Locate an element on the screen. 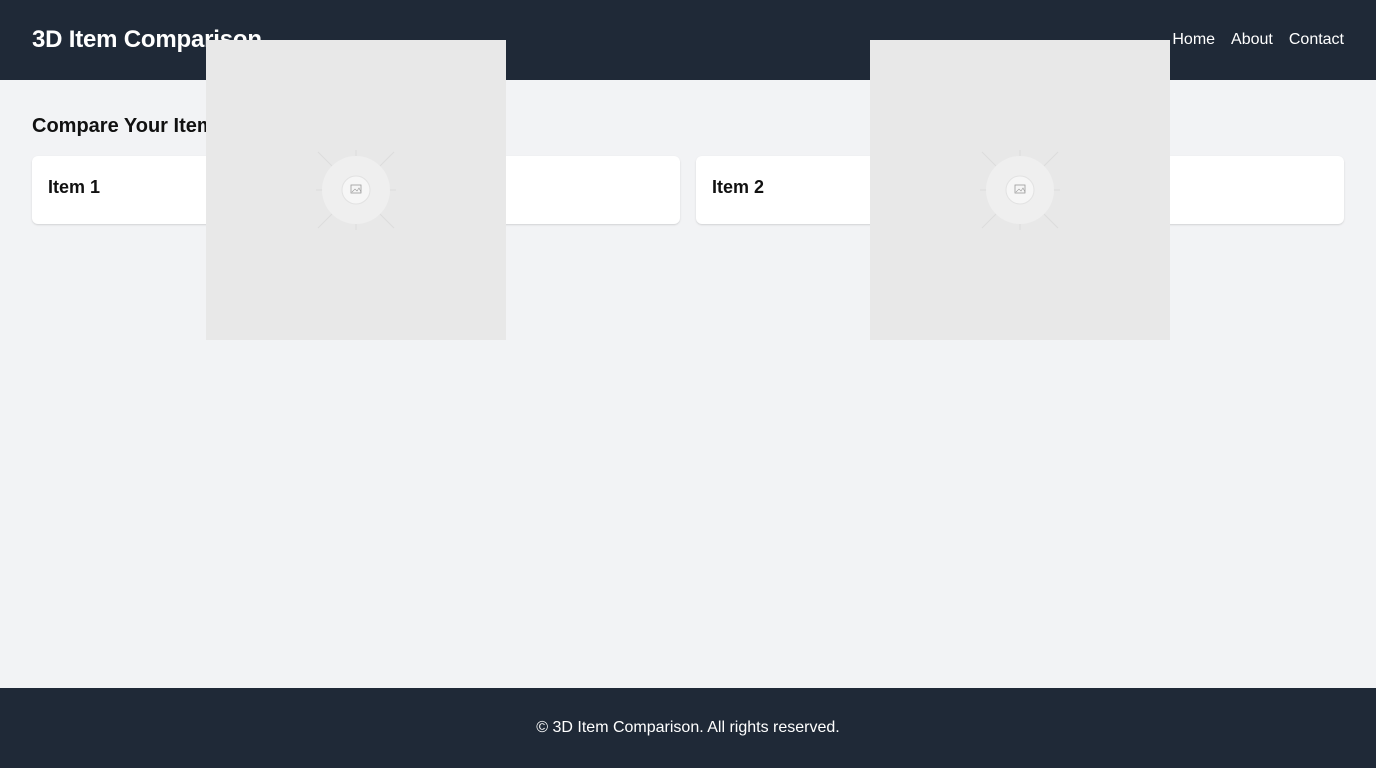 The height and width of the screenshot is (768, 1376). main-nav: Home About Contact is located at coordinates (1258, 40).